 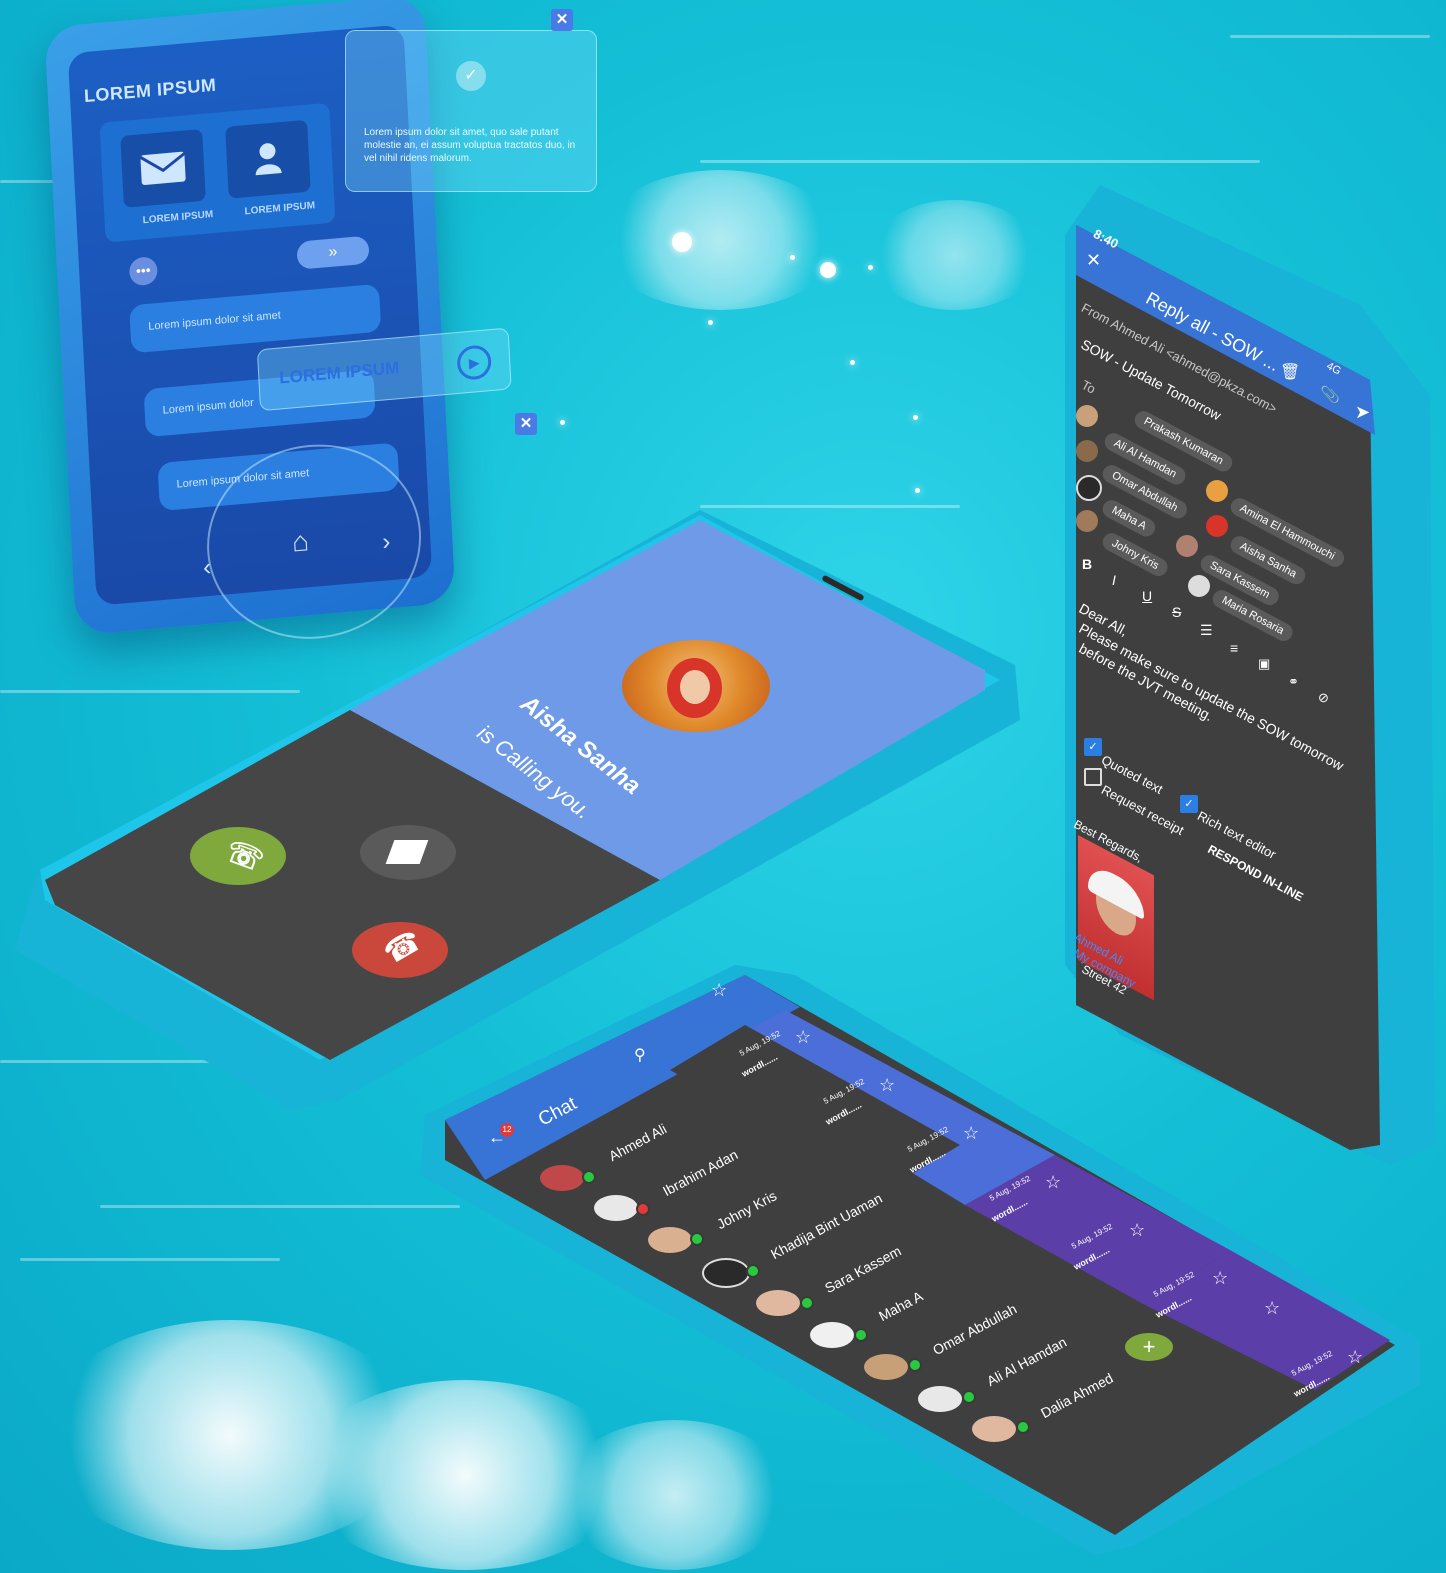 I want to click on delete-icon: 🗑, so click(x=1290, y=372).